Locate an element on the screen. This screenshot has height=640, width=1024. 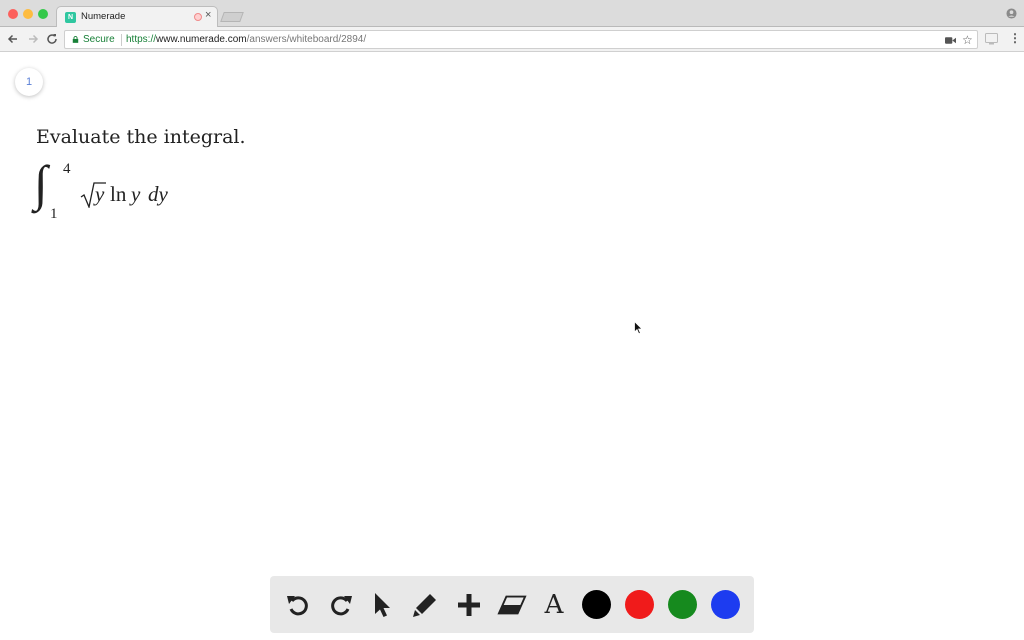
redo-icon is located at coordinates (341, 606).